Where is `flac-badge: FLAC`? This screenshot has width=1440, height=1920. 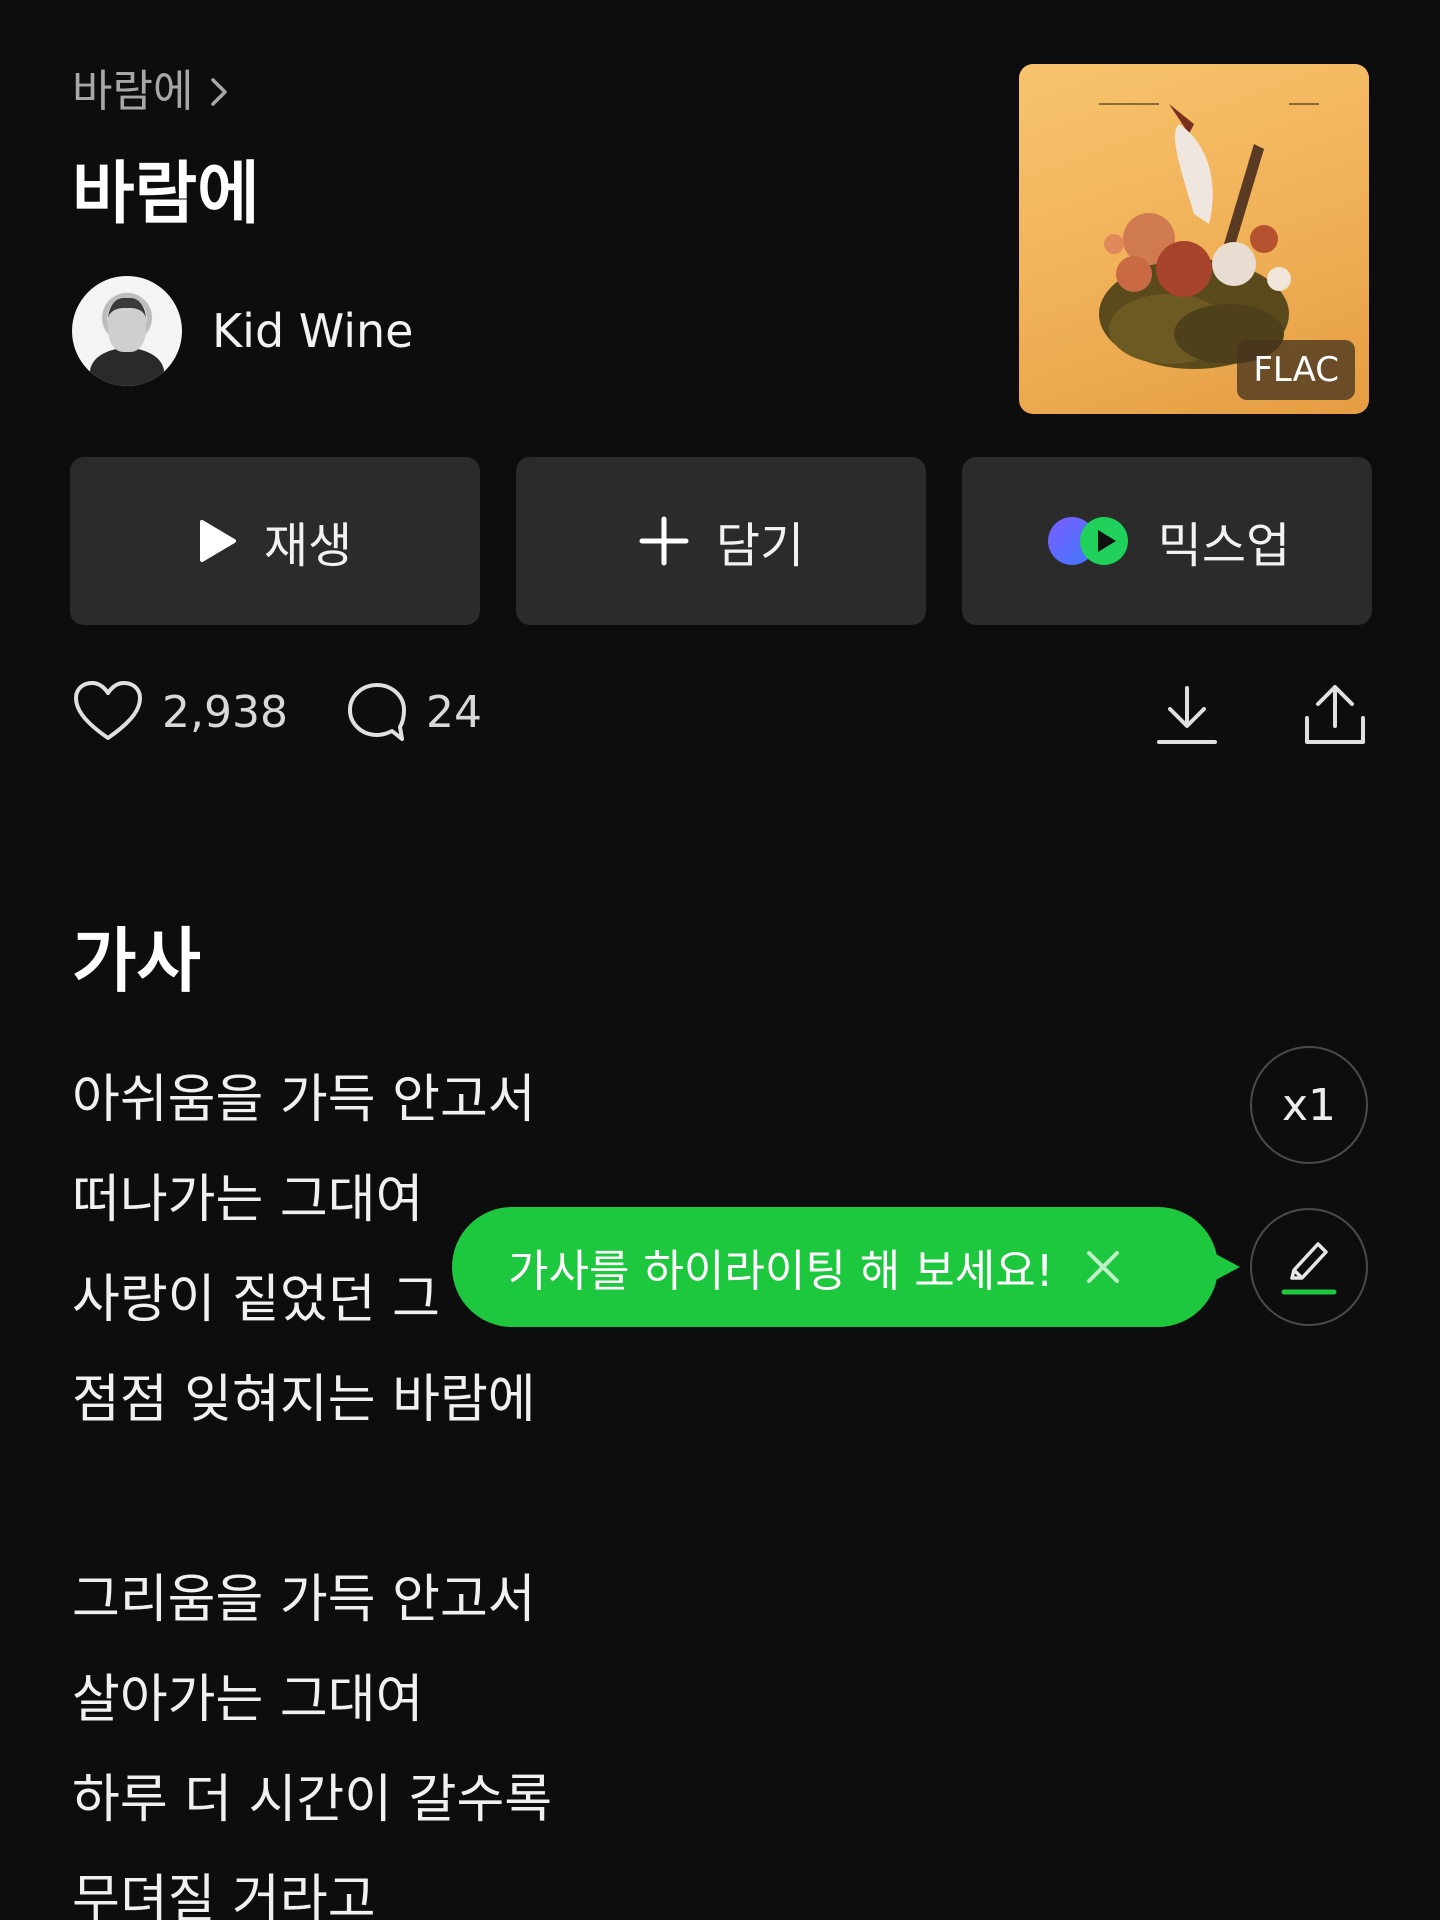 flac-badge: FLAC is located at coordinates (1296, 370).